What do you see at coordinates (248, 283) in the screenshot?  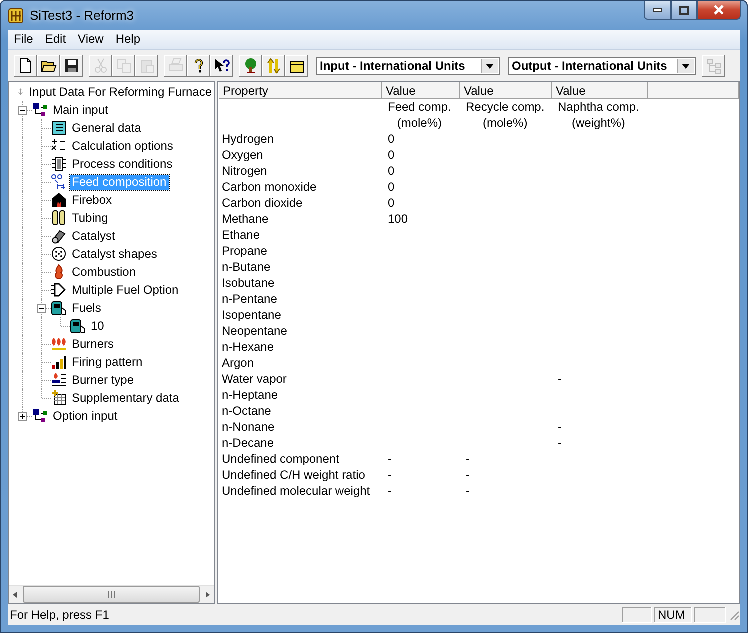 I see `property-label: Isobutane` at bounding box center [248, 283].